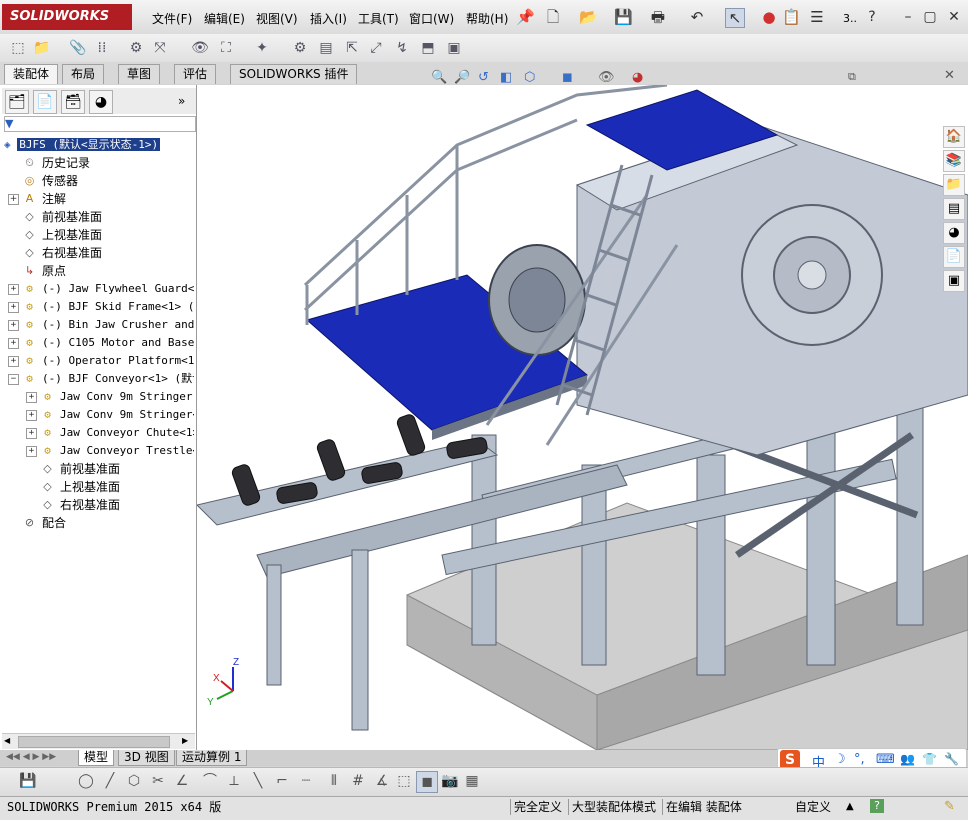 This screenshot has height=820, width=968. What do you see at coordinates (929, 759) in the screenshot?
I see `skin-icon: 👕` at bounding box center [929, 759].